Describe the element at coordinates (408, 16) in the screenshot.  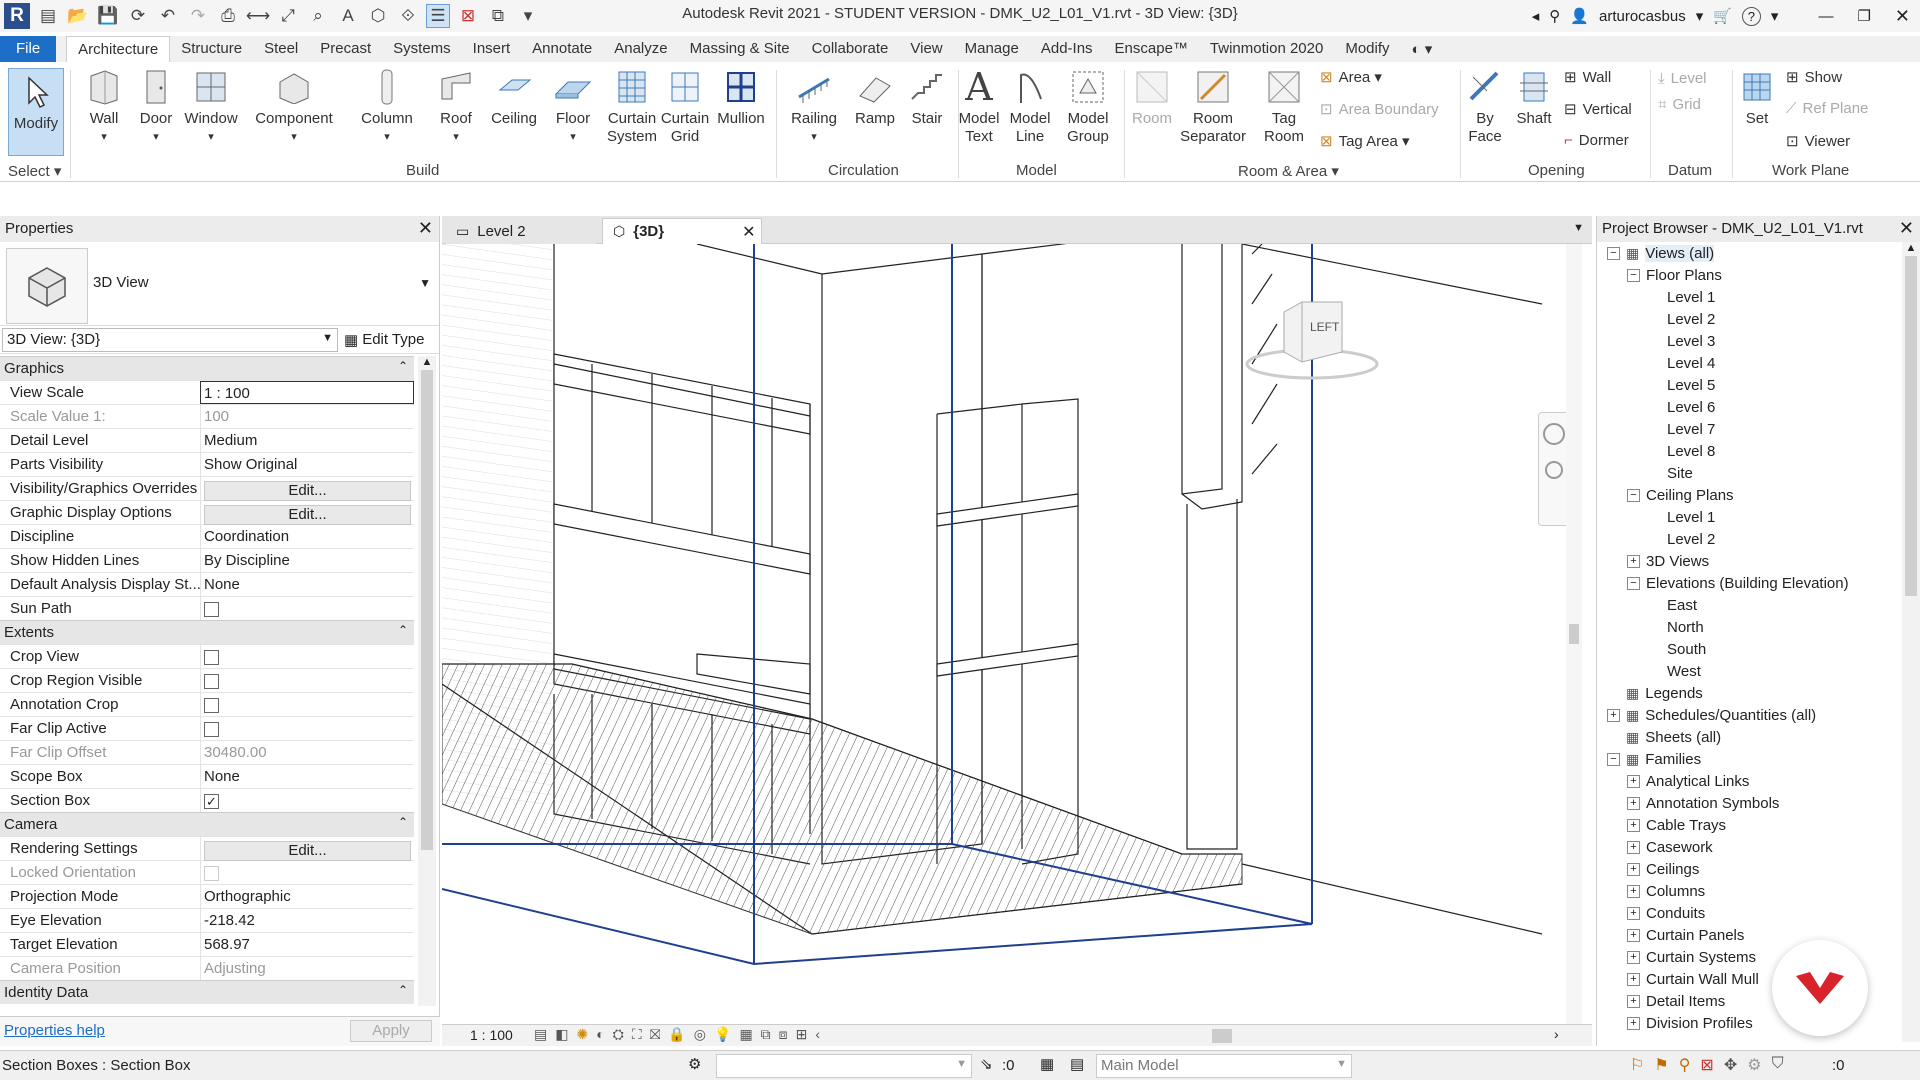
I see `section-icon: ⟐` at that location.